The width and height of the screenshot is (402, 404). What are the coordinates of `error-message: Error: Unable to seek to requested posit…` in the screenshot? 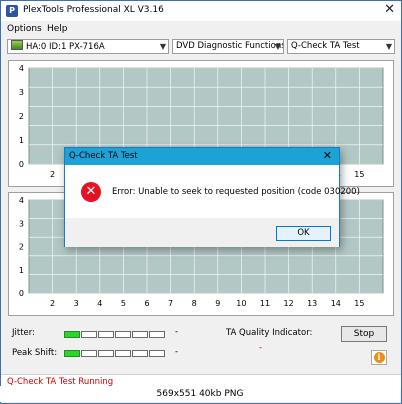 It's located at (236, 192).